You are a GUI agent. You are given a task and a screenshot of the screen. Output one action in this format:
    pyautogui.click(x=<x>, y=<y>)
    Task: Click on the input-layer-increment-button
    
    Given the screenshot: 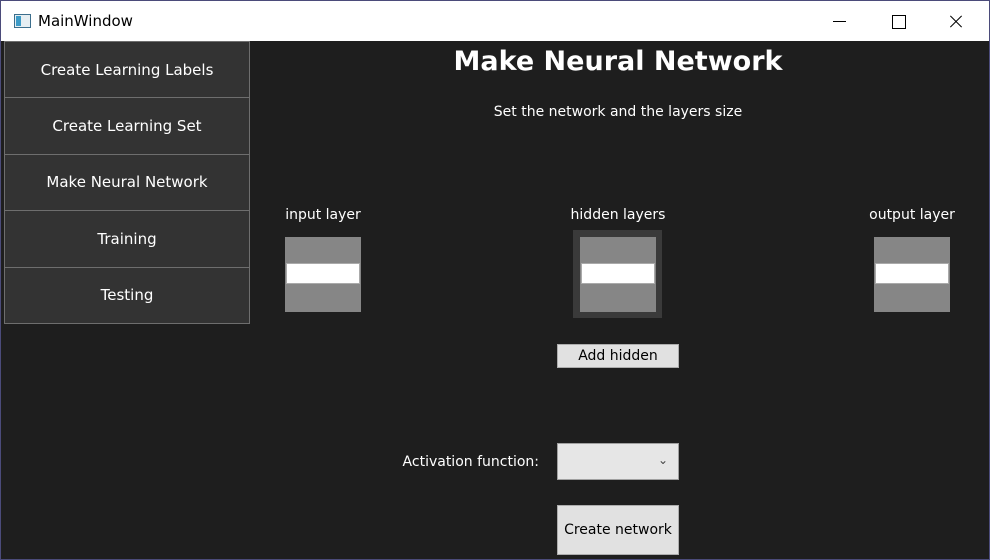 What is the action you would take?
    pyautogui.click(x=323, y=249)
    